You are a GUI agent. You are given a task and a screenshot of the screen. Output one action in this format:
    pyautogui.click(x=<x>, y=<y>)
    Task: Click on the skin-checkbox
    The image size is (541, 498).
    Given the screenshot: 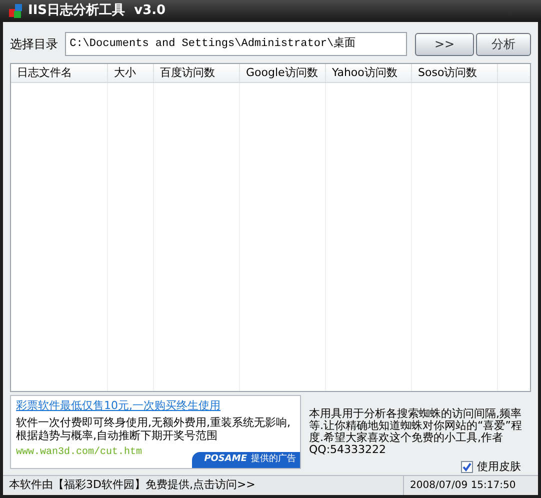 What is the action you would take?
    pyautogui.click(x=467, y=467)
    